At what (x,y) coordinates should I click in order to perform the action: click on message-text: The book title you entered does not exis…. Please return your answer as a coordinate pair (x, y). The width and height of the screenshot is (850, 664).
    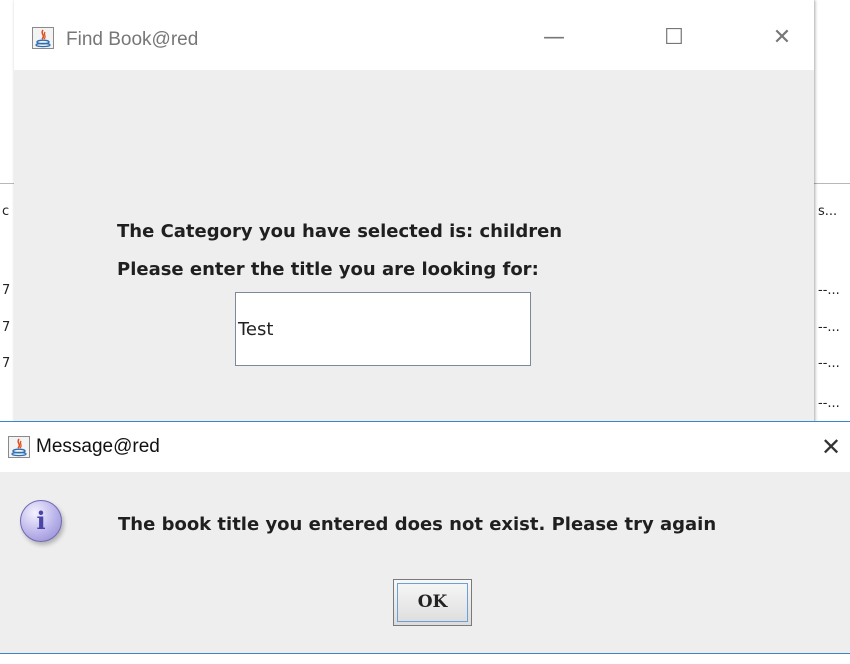
    Looking at the image, I should click on (417, 524).